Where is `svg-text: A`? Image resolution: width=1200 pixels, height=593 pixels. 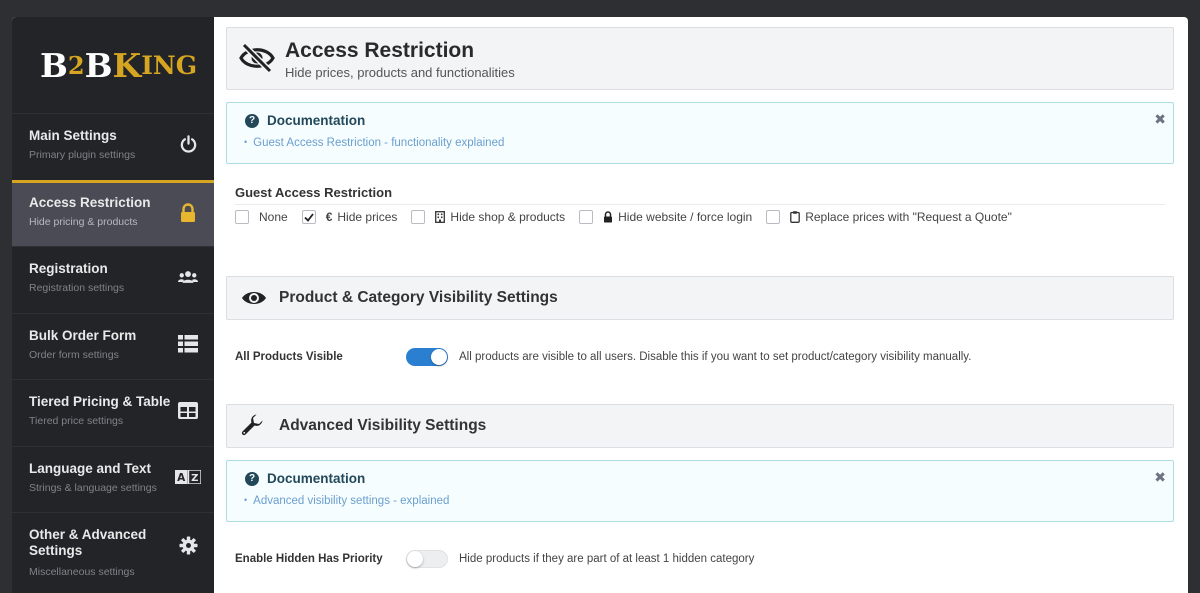
svg-text: A is located at coordinates (181, 478).